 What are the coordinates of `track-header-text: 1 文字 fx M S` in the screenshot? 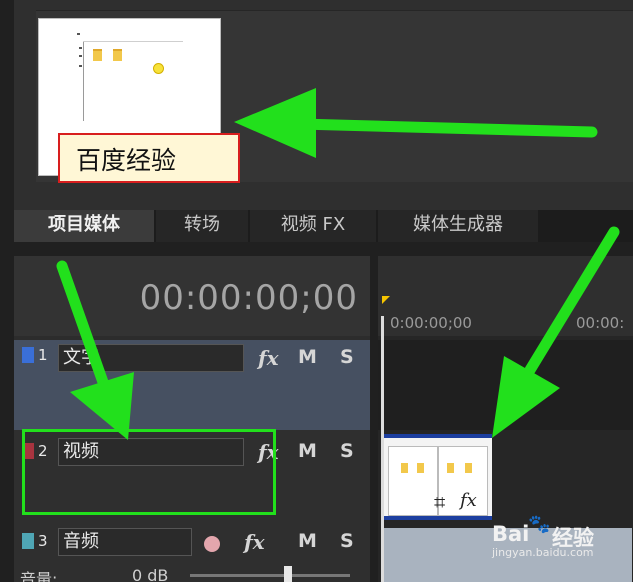 It's located at (192, 385).